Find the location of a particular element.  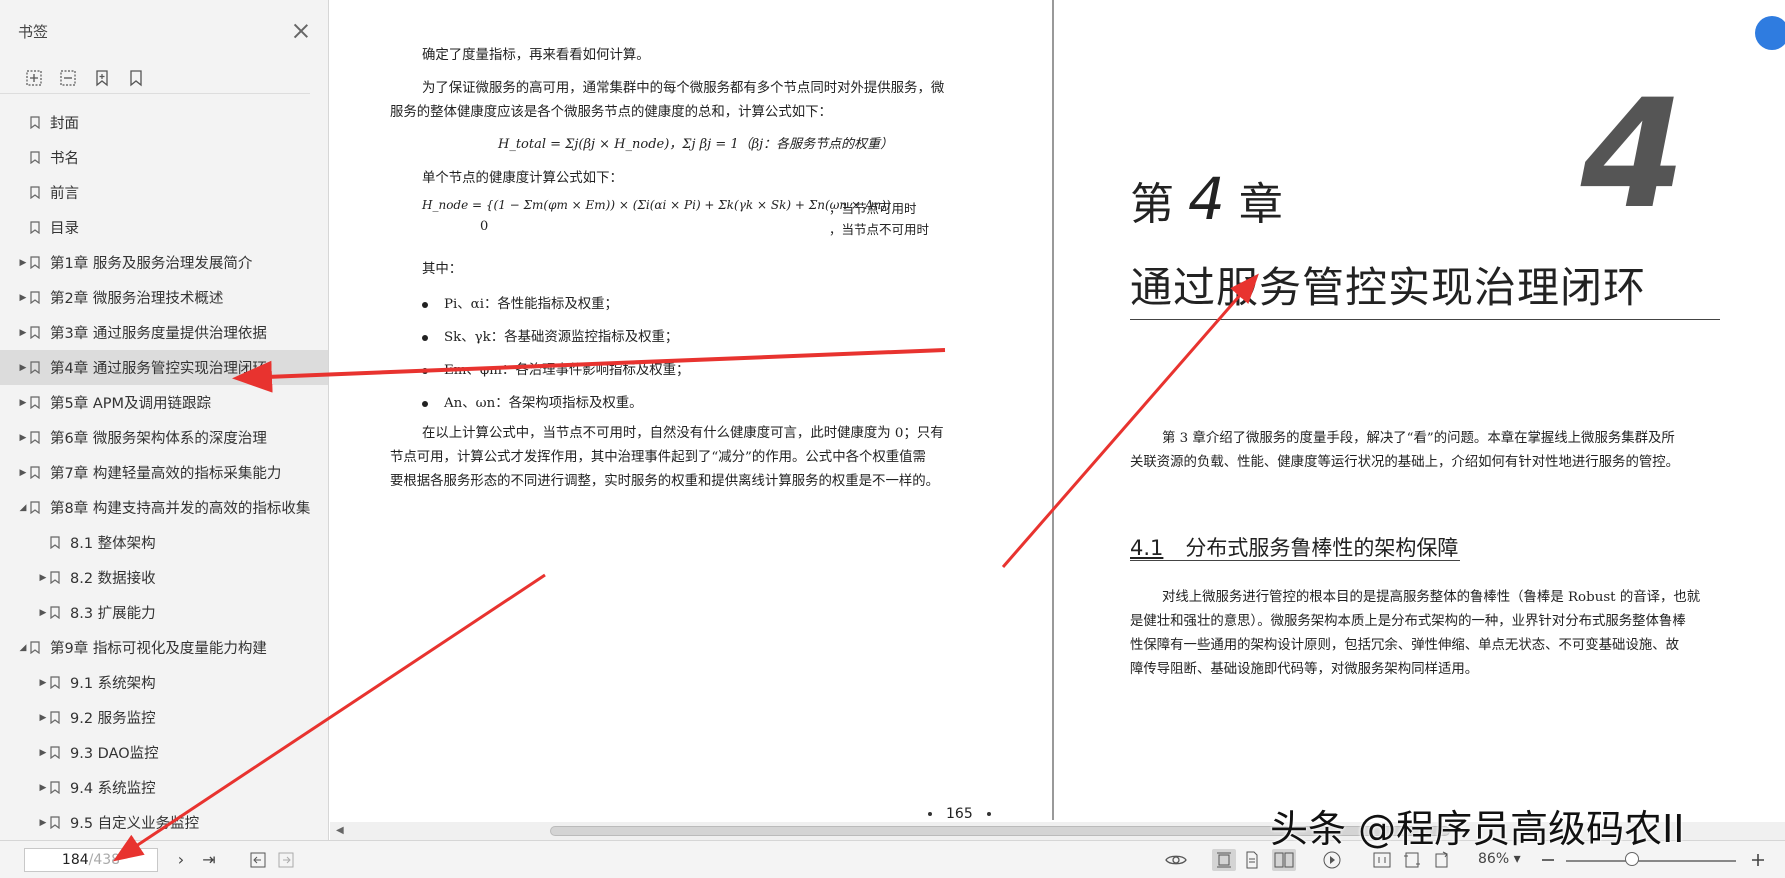

bookmark-item: ◢ 第9章 指标可视化及度量能力构建 is located at coordinates (164, 647).